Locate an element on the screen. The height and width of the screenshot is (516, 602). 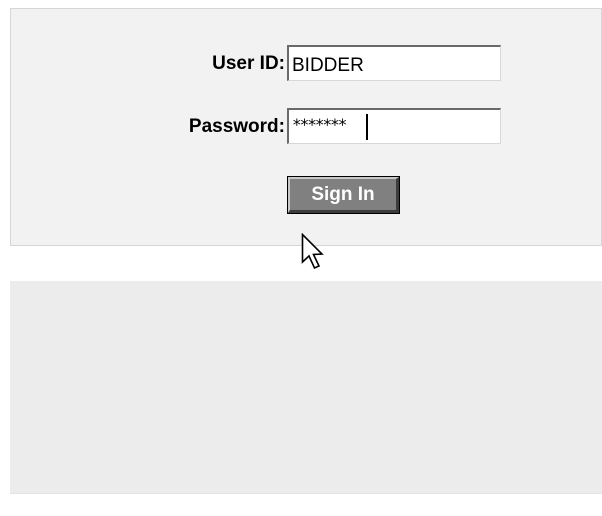
text-caret is located at coordinates (367, 127).